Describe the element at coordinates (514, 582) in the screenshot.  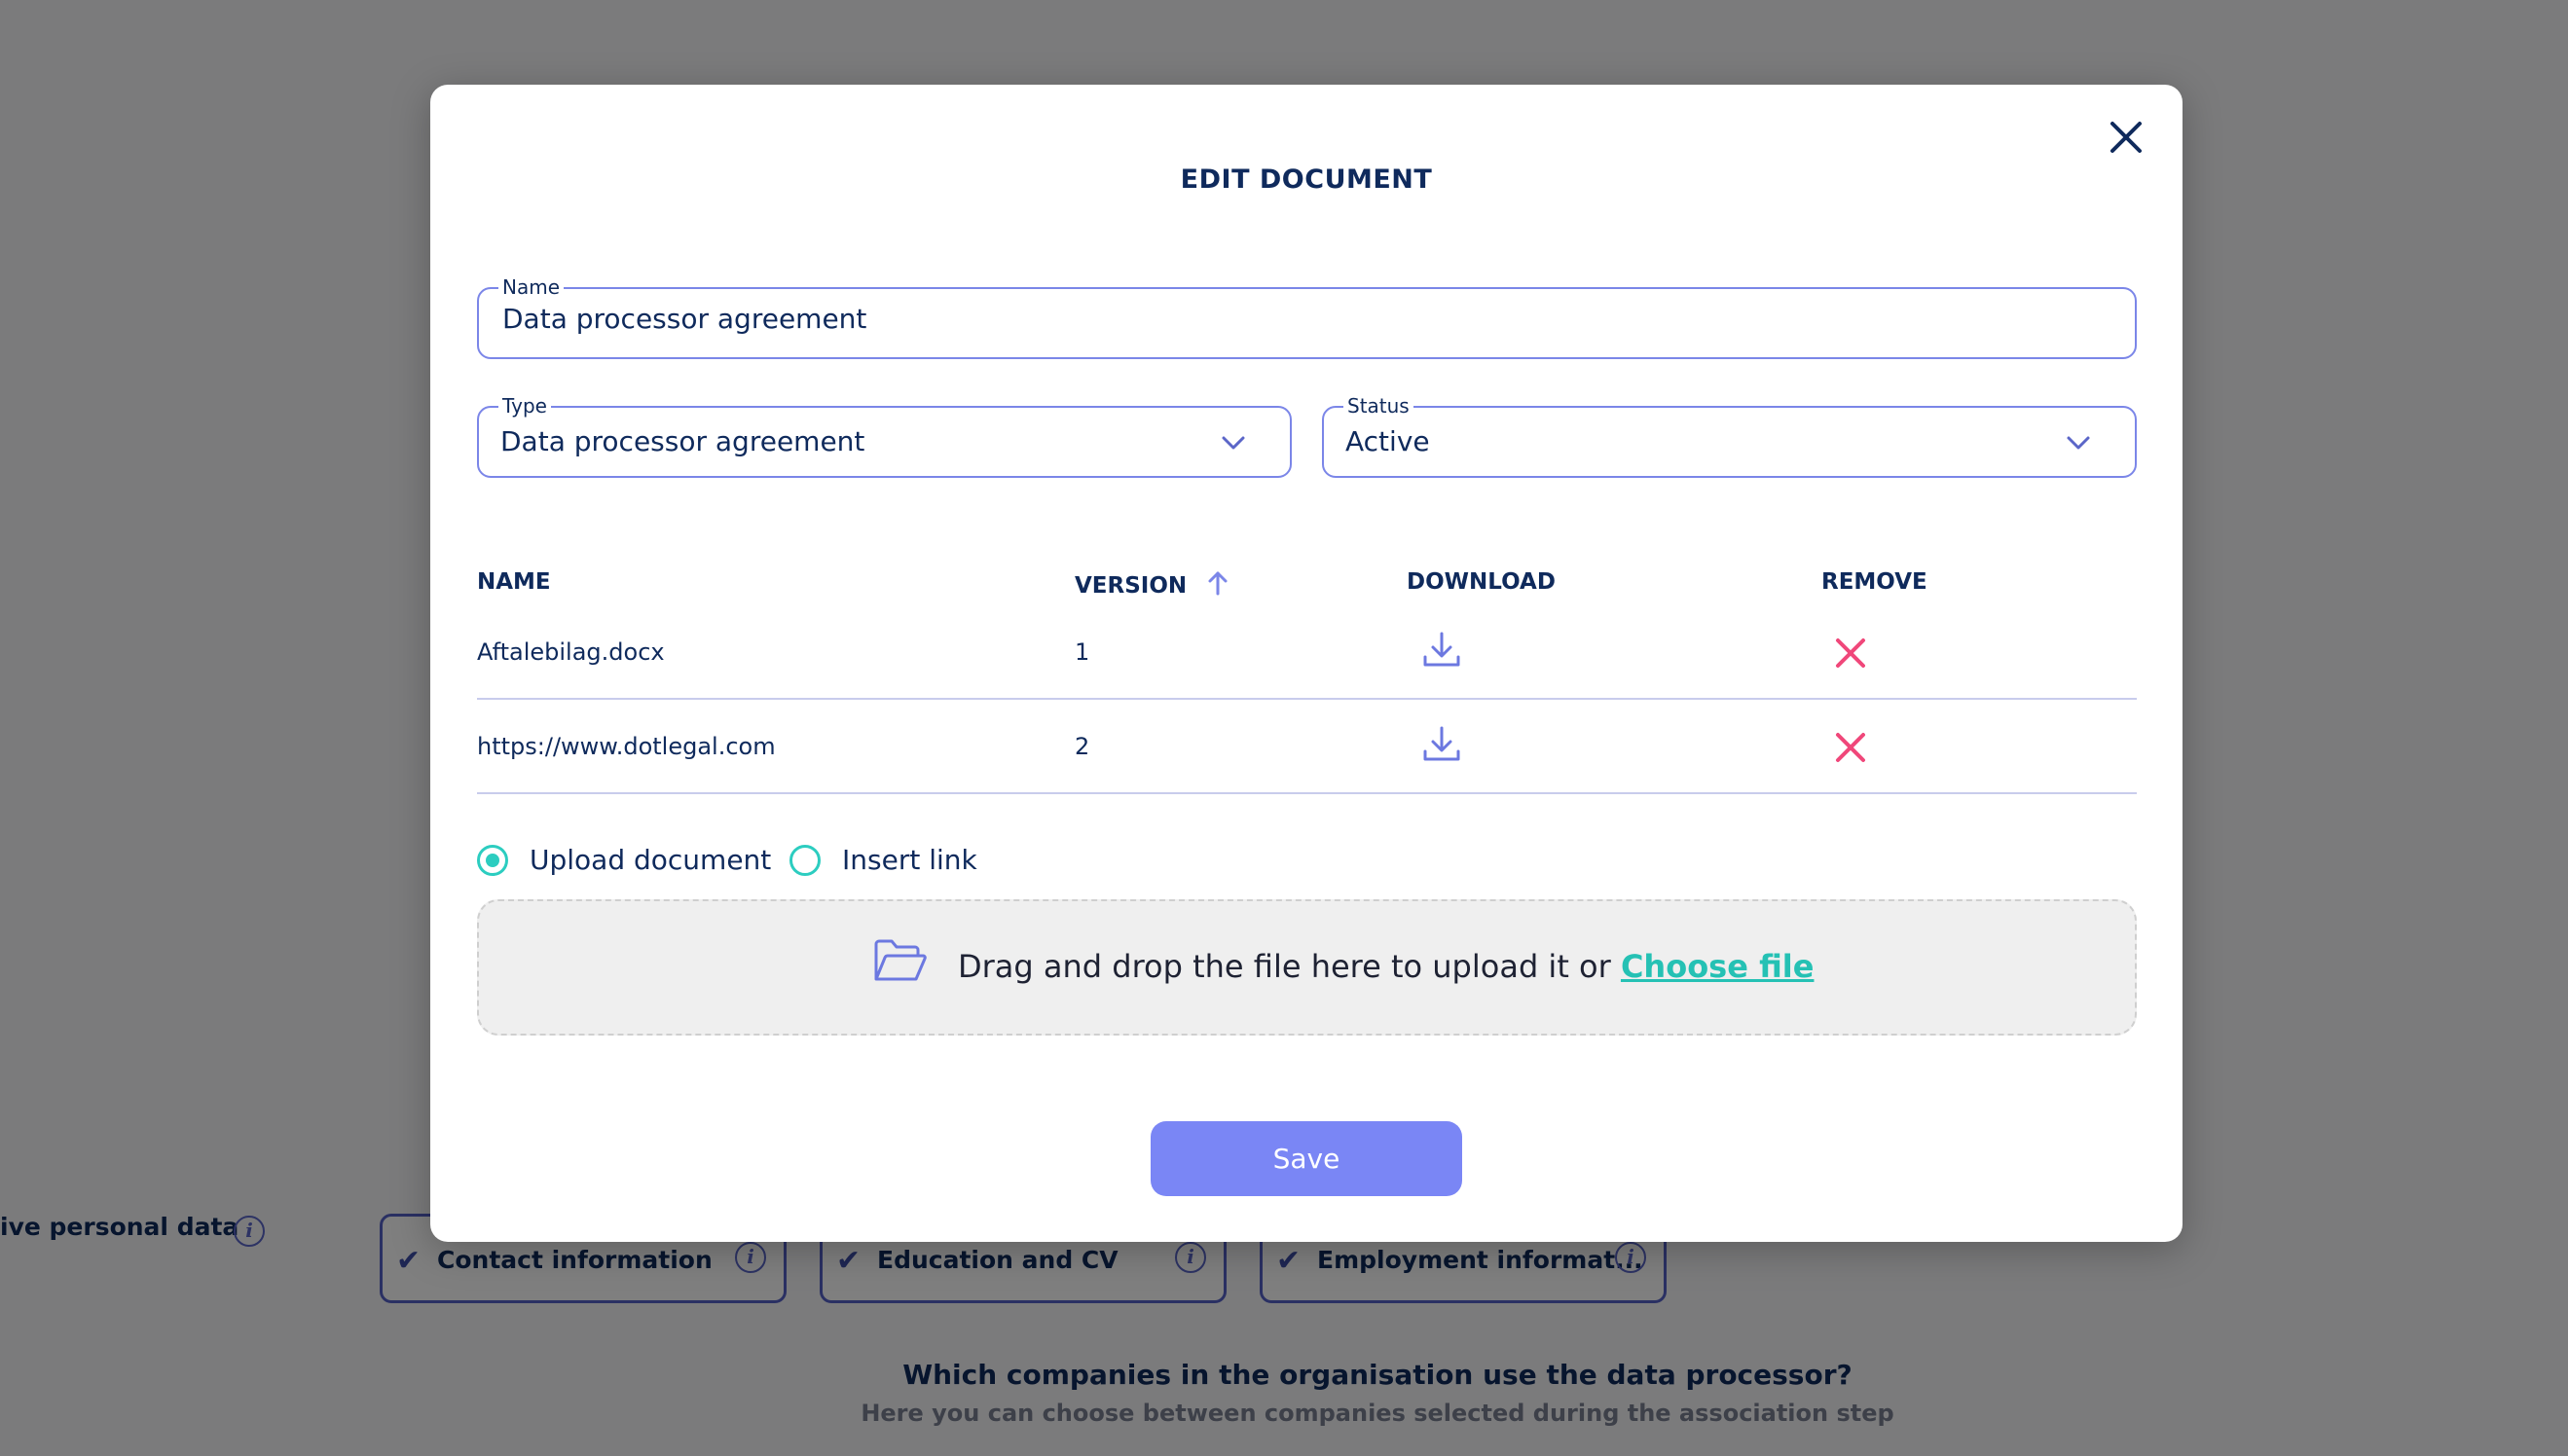
I see `column-header-name: NAME` at that location.